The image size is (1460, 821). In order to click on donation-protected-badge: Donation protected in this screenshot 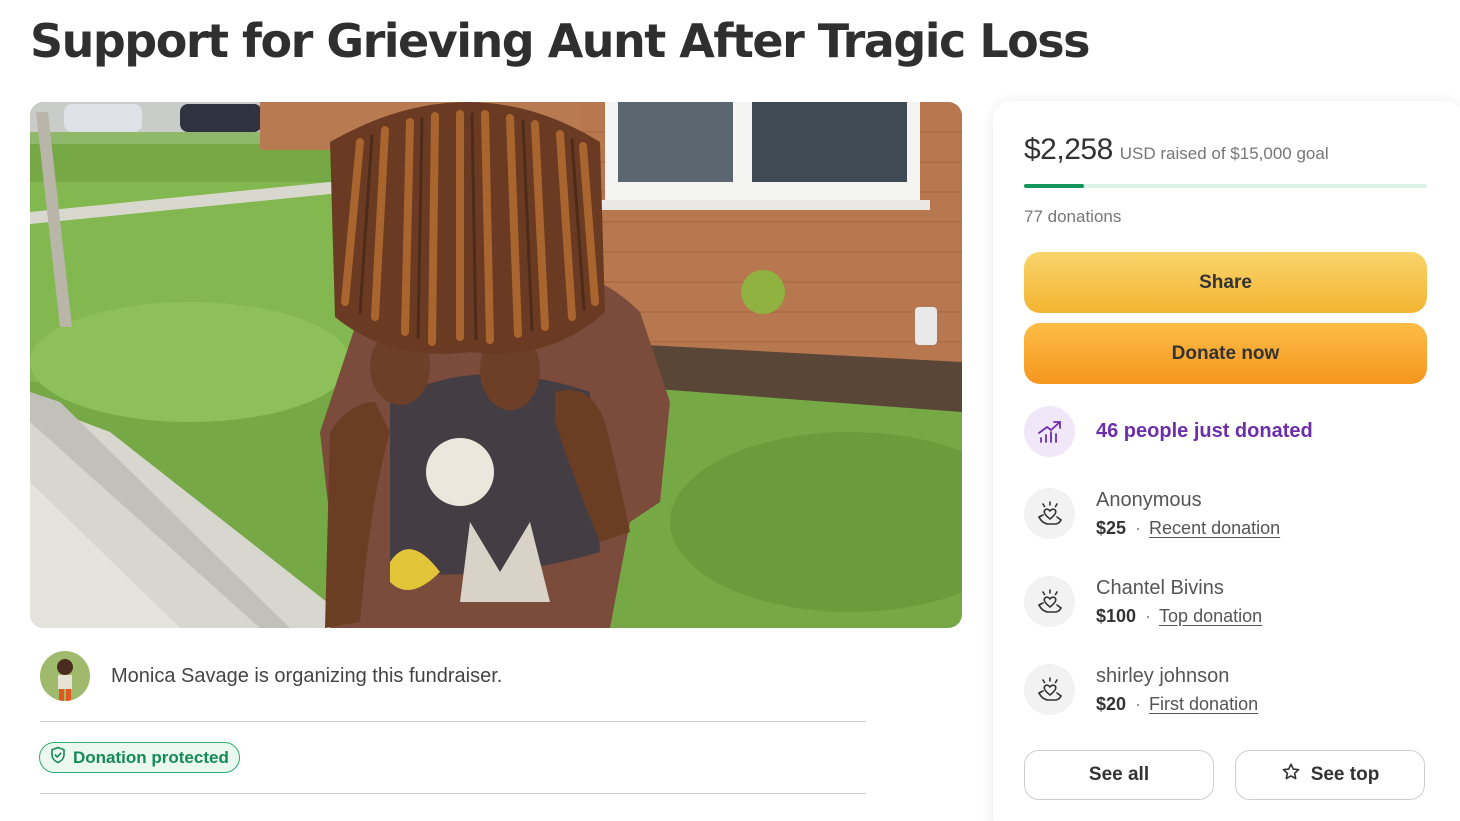, I will do `click(139, 757)`.